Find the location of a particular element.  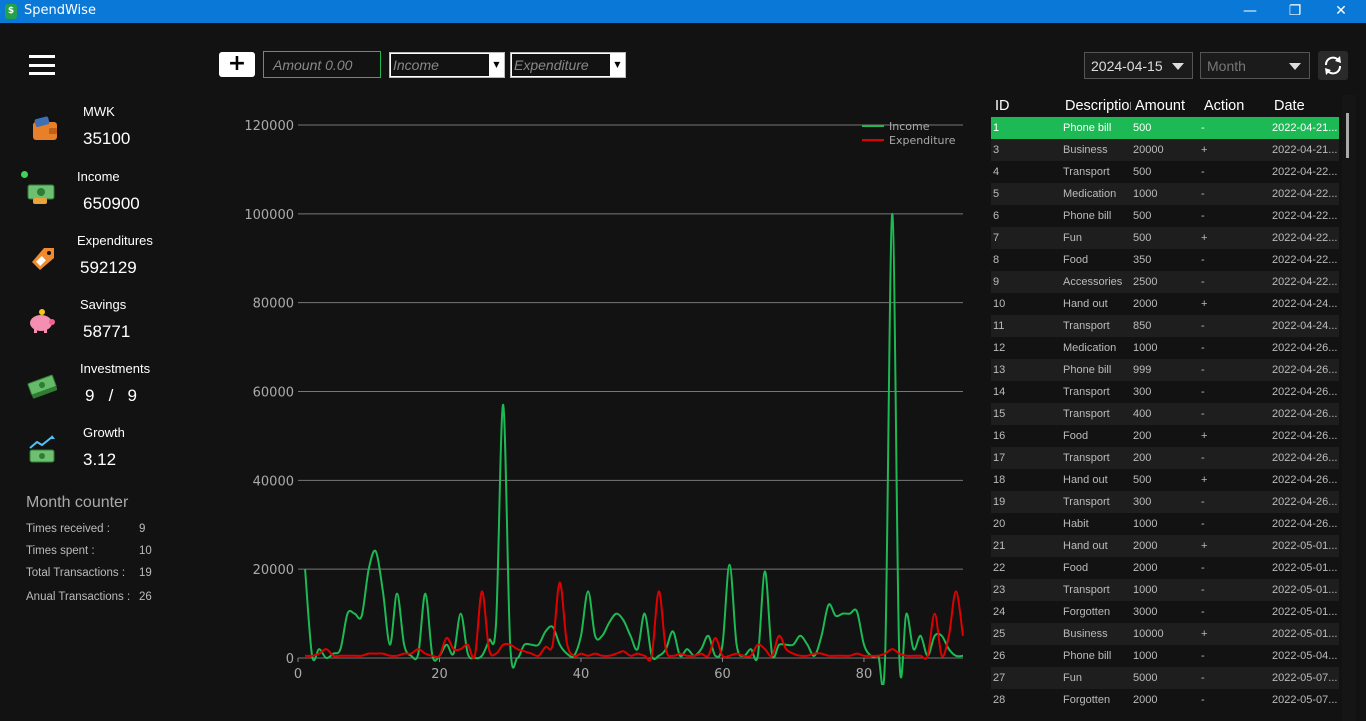

scrollbar-thumb is located at coordinates (1347, 135).